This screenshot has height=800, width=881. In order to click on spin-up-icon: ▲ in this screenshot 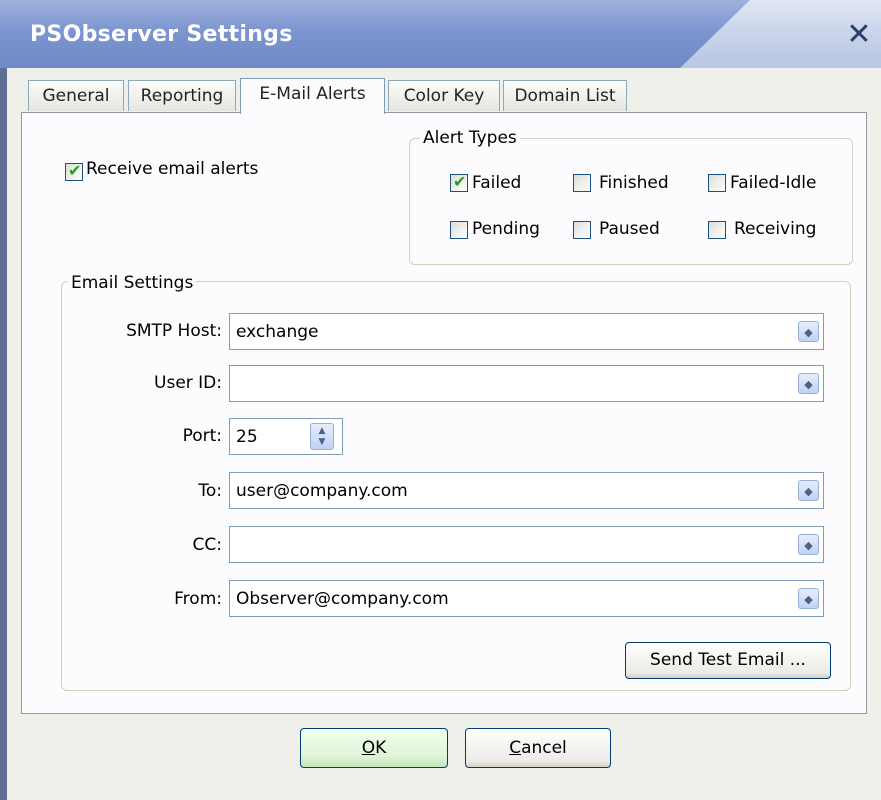, I will do `click(322, 431)`.